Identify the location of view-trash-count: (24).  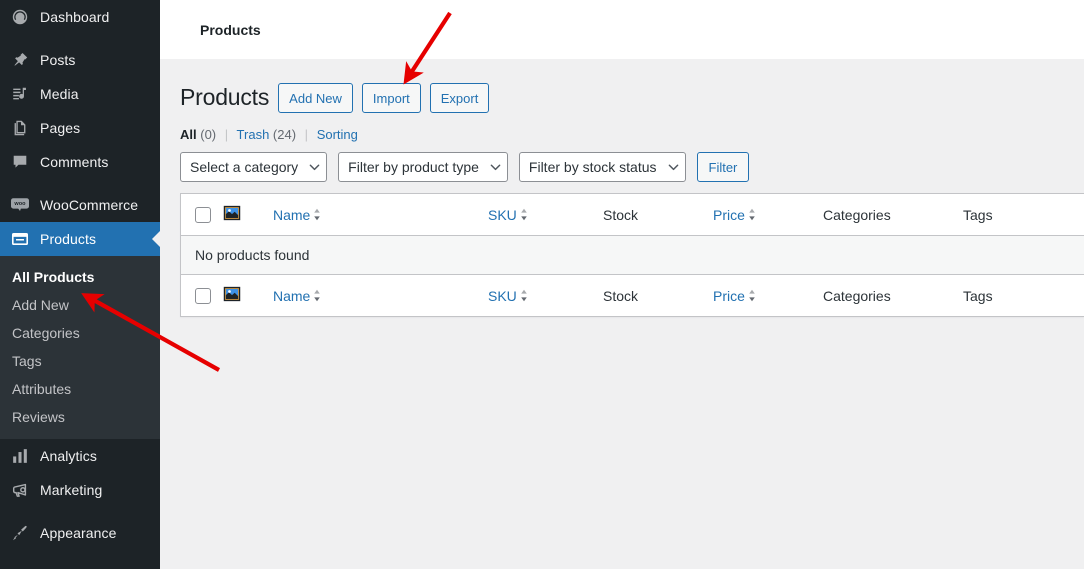
(284, 134).